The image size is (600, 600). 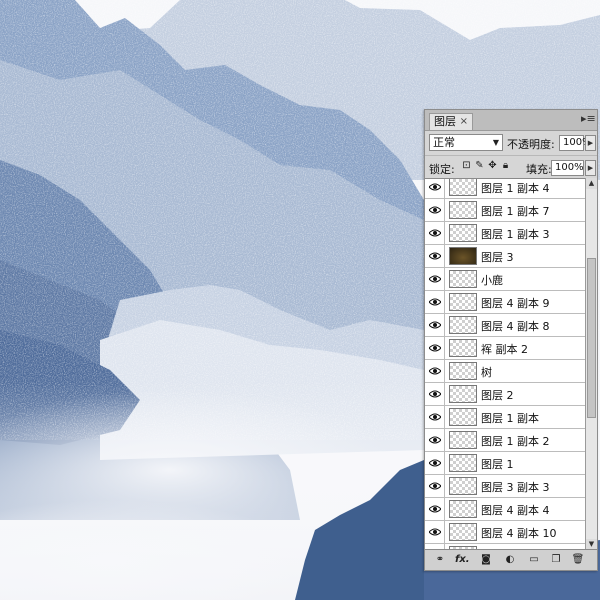 What do you see at coordinates (497, 464) in the screenshot?
I see `layer-name: 图层 1` at bounding box center [497, 464].